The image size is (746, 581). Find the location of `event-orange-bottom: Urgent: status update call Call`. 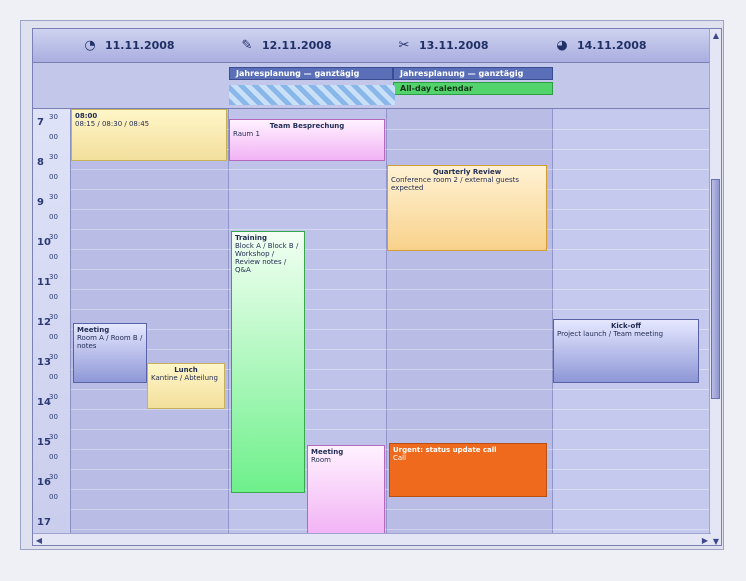

event-orange-bottom: Urgent: status update call Call is located at coordinates (468, 470).